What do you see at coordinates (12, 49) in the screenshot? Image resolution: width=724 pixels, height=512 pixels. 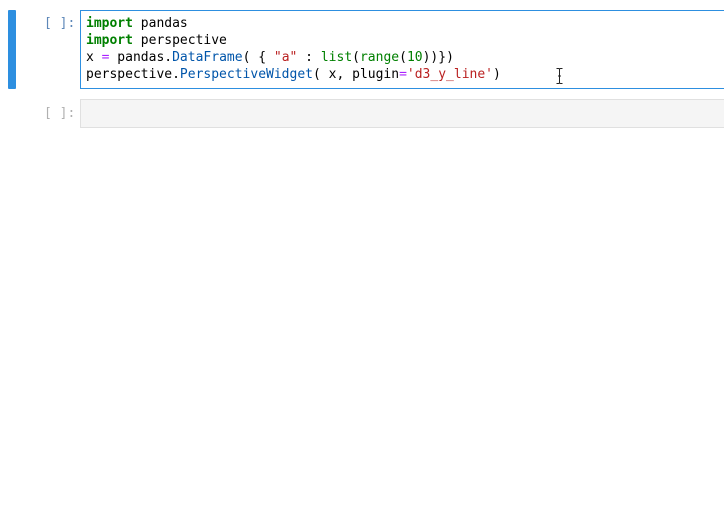 I see `cell-collapser` at bounding box center [12, 49].